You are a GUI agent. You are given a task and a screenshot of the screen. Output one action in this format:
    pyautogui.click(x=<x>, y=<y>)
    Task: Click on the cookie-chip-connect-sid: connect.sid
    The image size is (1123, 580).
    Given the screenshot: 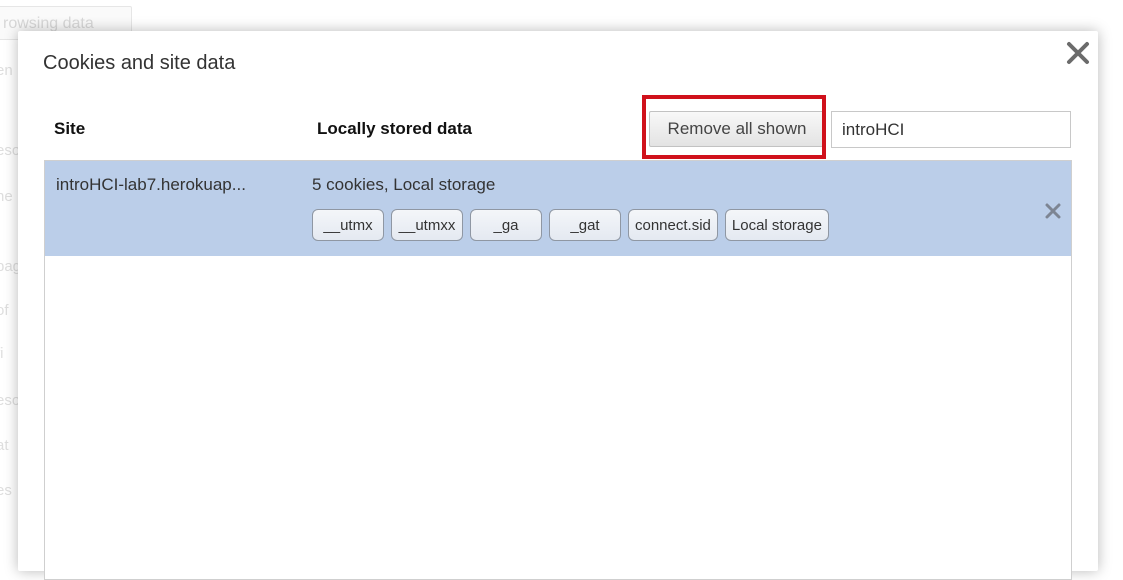 What is the action you would take?
    pyautogui.click(x=673, y=225)
    